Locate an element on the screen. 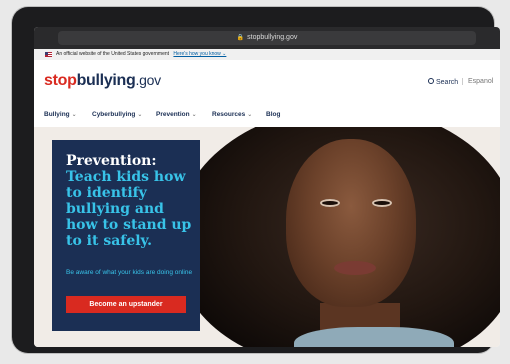  us-flag-icon is located at coordinates (48, 54).